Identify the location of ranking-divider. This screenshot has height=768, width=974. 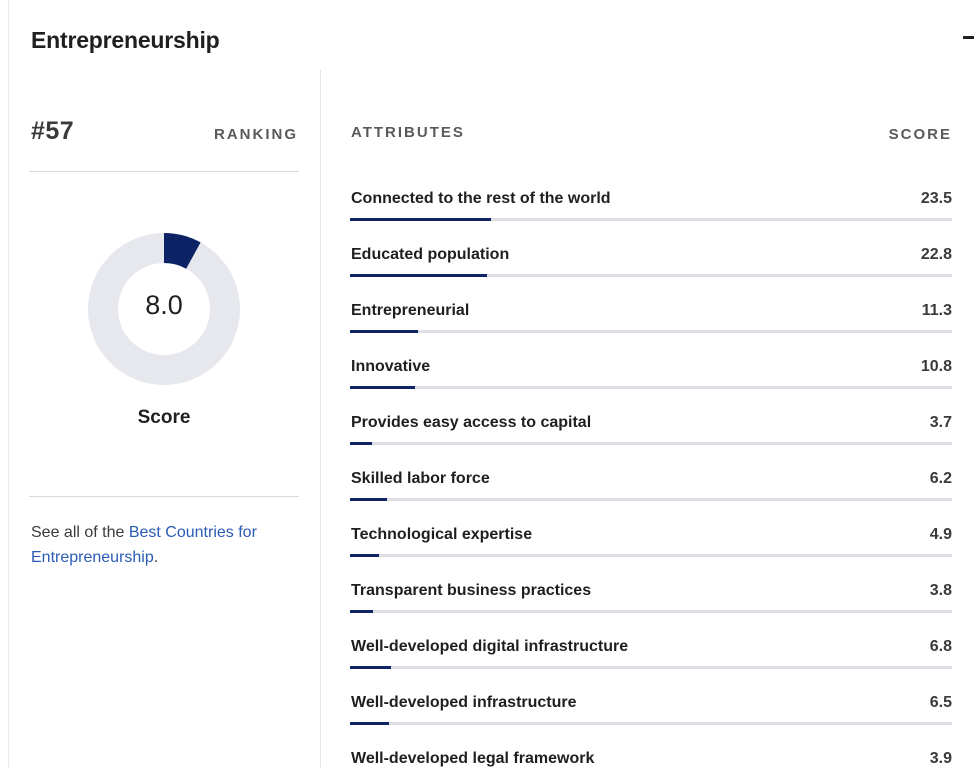
(164, 171).